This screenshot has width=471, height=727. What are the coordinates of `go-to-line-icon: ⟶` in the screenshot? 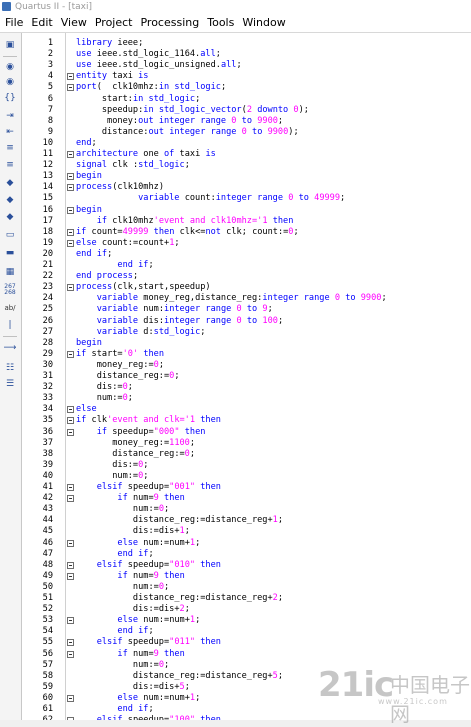 It's located at (10, 348).